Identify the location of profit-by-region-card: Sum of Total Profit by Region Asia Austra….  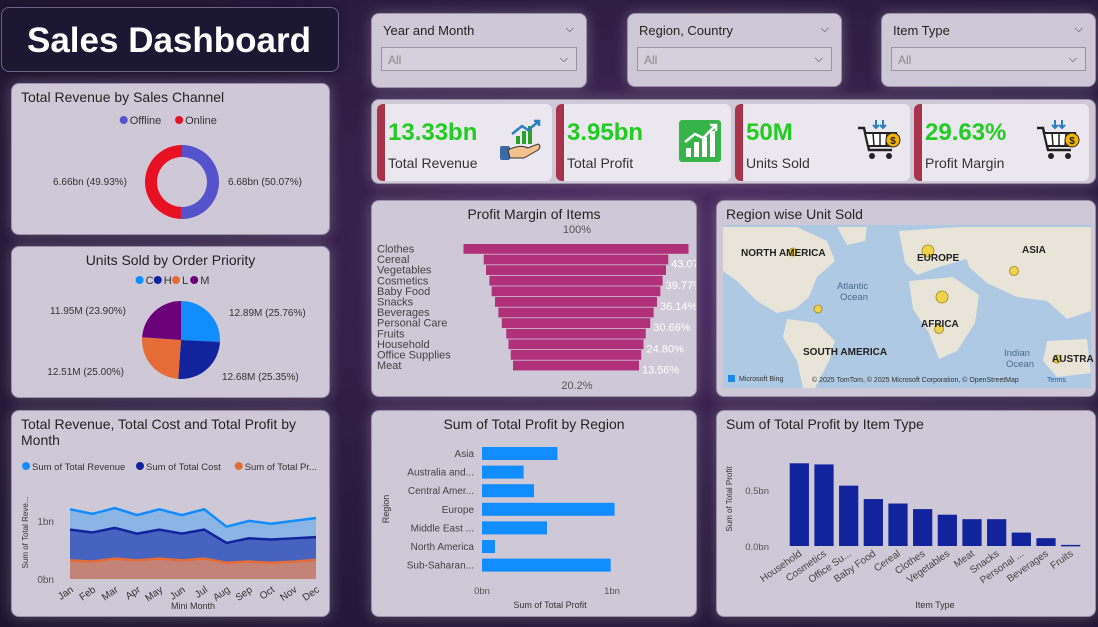
(534, 513).